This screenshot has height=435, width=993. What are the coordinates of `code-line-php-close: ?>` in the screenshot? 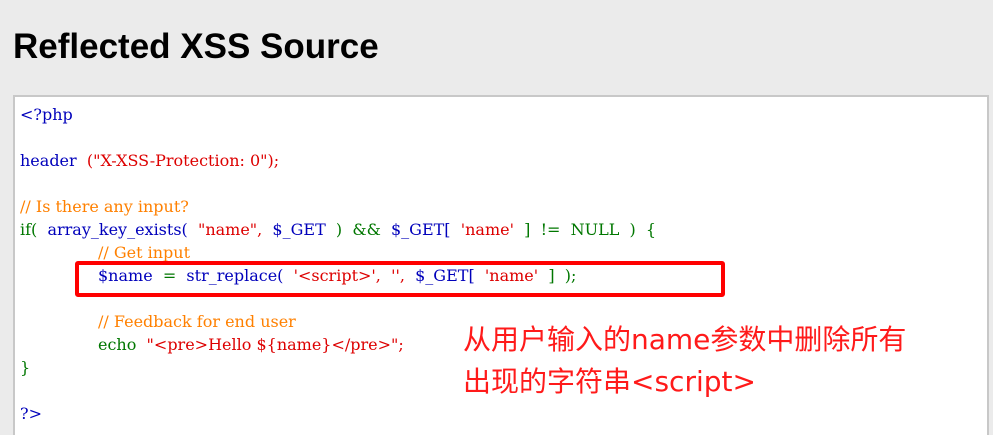 It's located at (31, 414).